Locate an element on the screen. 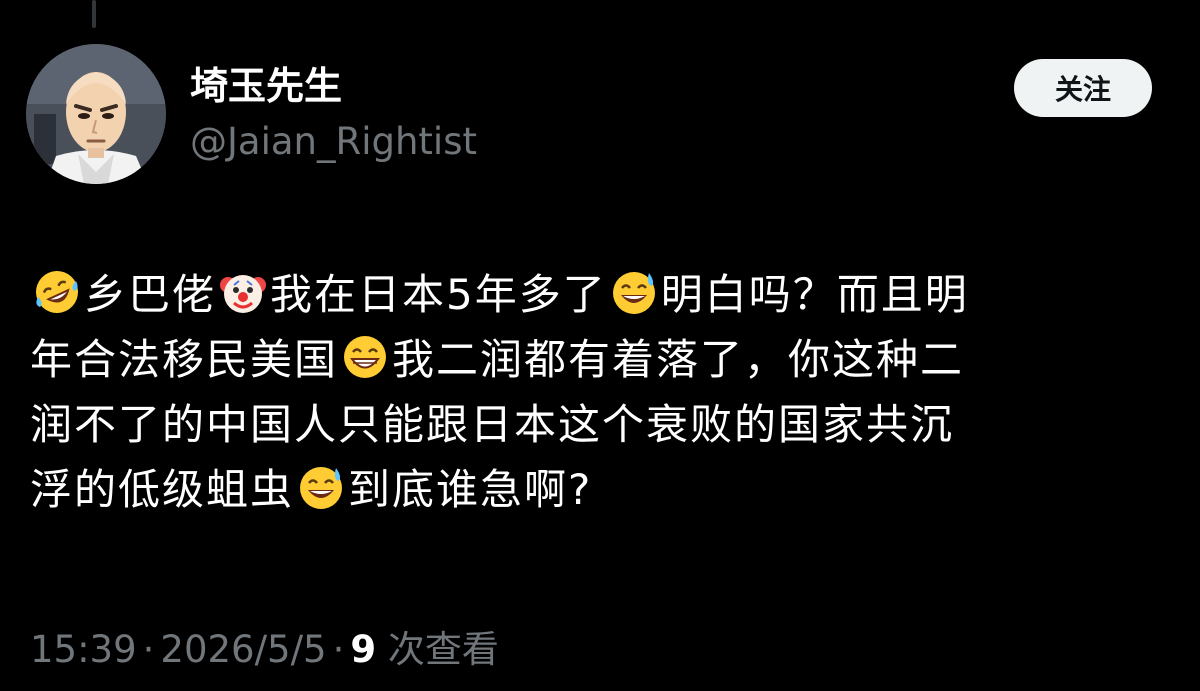 The width and height of the screenshot is (1200, 691). tweet-line: 乡巴佬 我在日本5年多了 明白吗？而且明 is located at coordinates (600, 294).